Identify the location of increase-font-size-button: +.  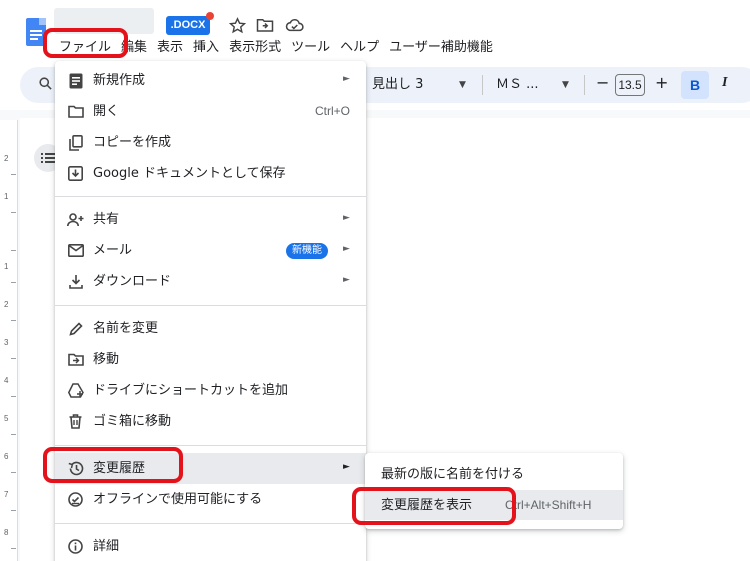
(661, 82).